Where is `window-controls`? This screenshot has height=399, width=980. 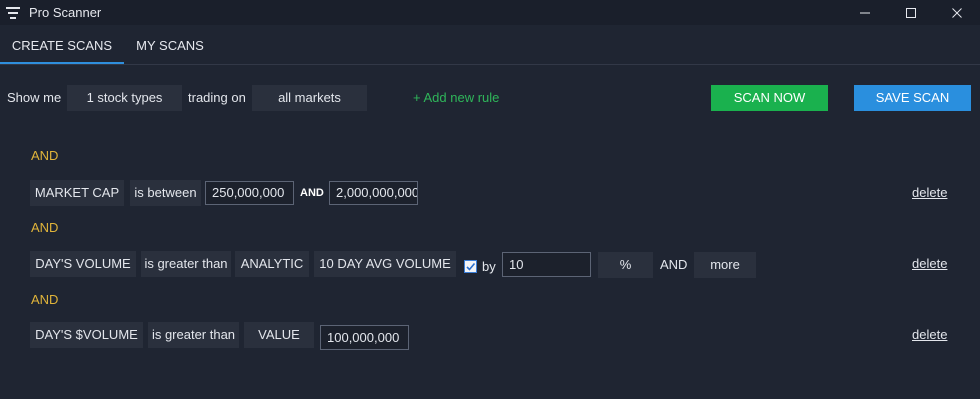 window-controls is located at coordinates (911, 12).